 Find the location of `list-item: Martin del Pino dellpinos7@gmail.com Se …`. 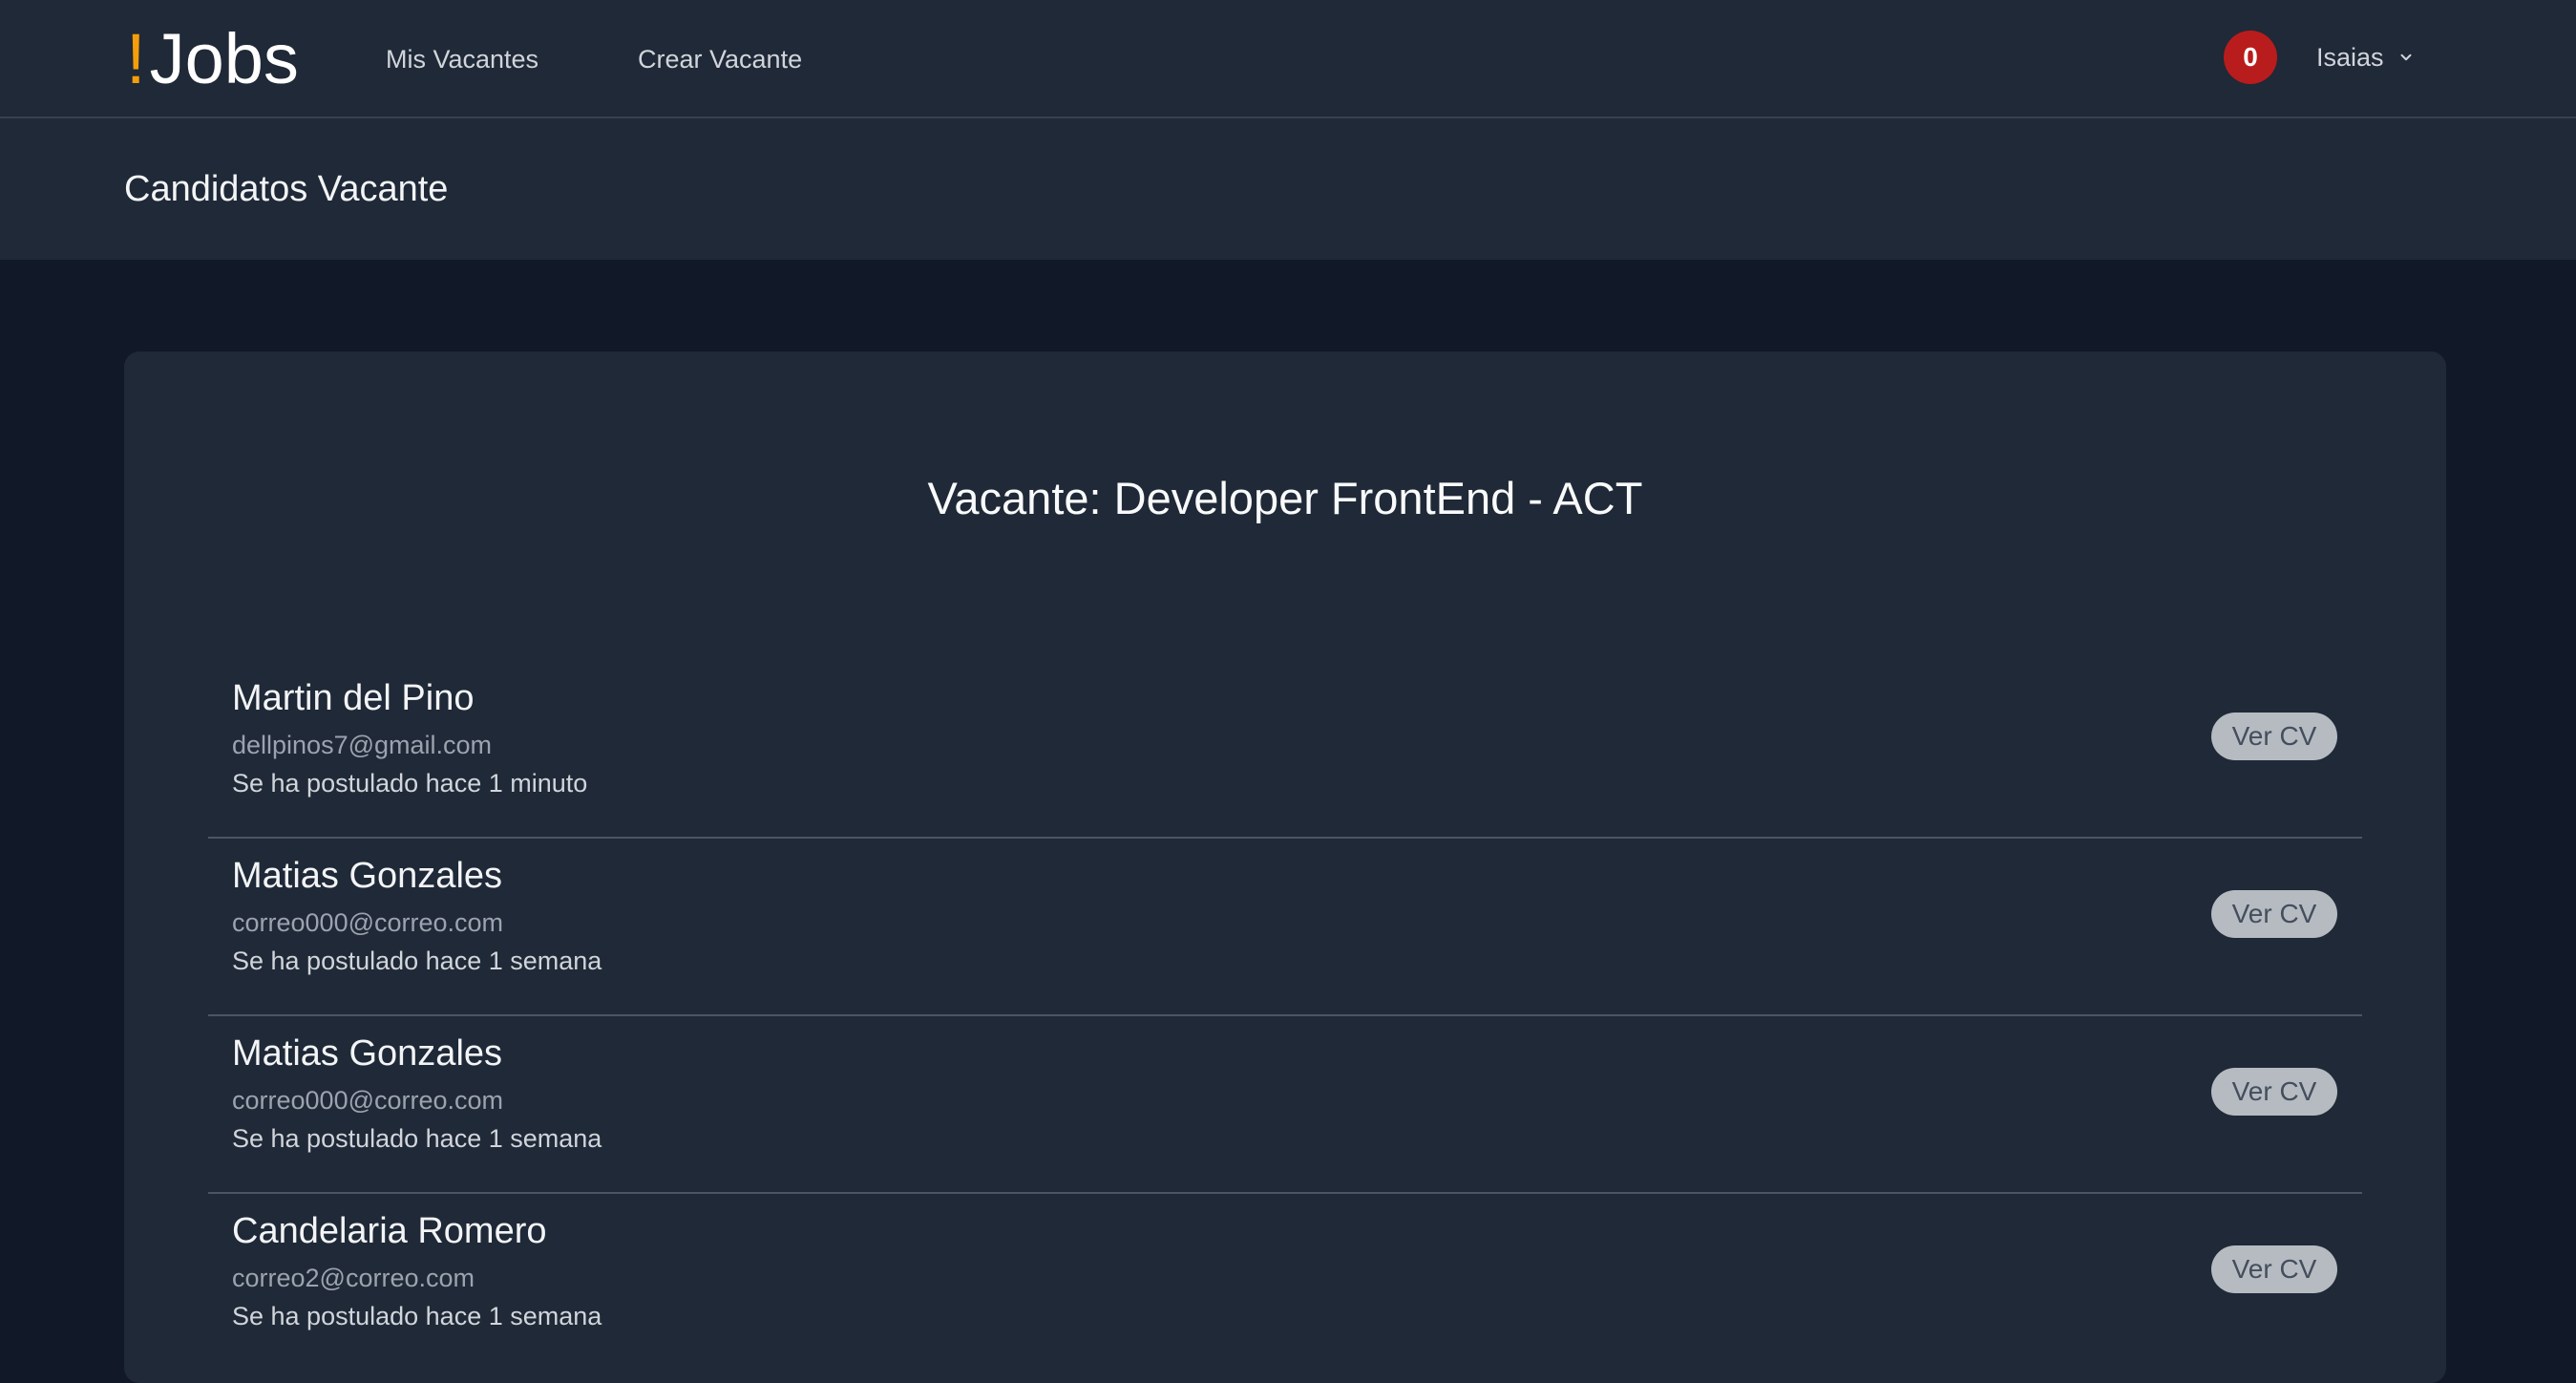

list-item: Martin del Pino dellpinos7@gmail.com Se … is located at coordinates (1285, 750).